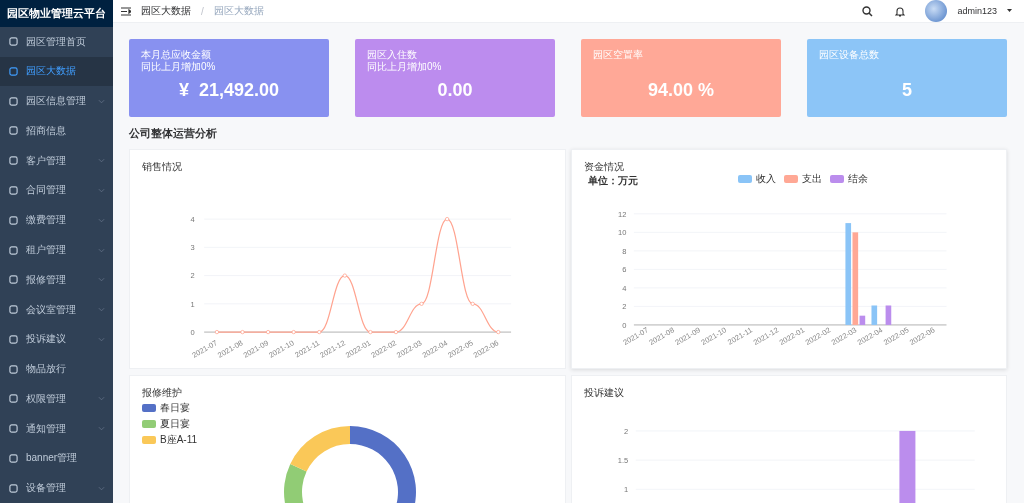 The height and width of the screenshot is (503, 1024). I want to click on axis-label: 8, so click(623, 251).